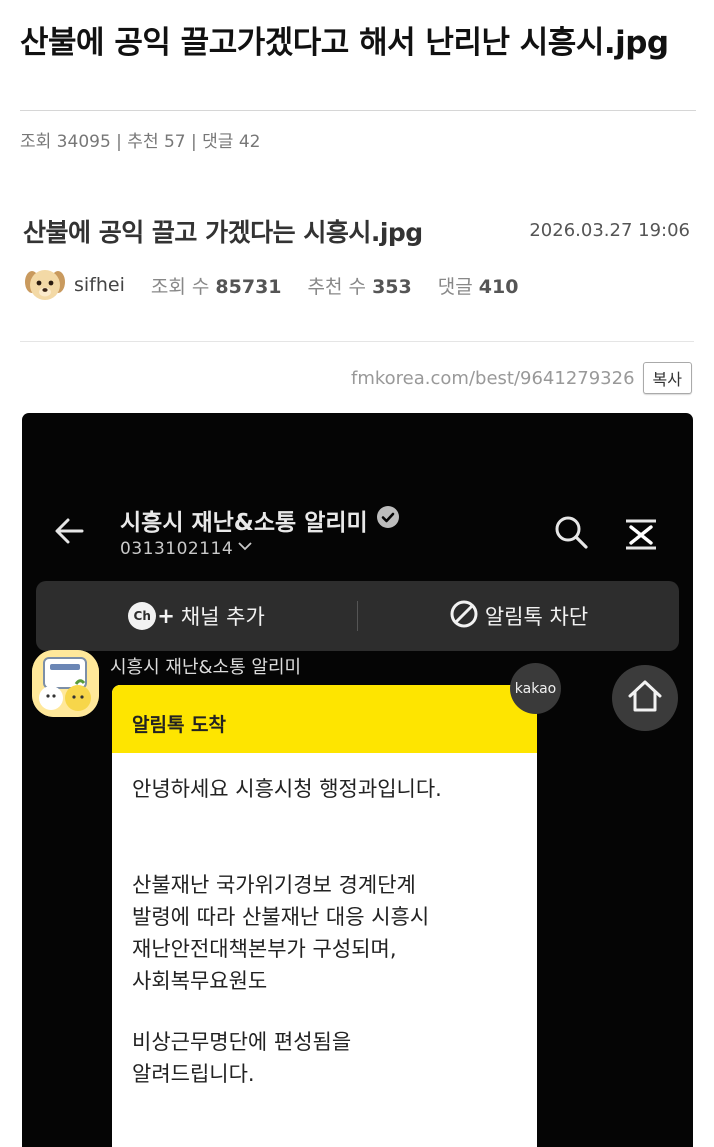 Image resolution: width=714 pixels, height=1147 pixels. What do you see at coordinates (274, 885) in the screenshot?
I see `message-line: 산불재난 국가위기경보 경계단계` at bounding box center [274, 885].